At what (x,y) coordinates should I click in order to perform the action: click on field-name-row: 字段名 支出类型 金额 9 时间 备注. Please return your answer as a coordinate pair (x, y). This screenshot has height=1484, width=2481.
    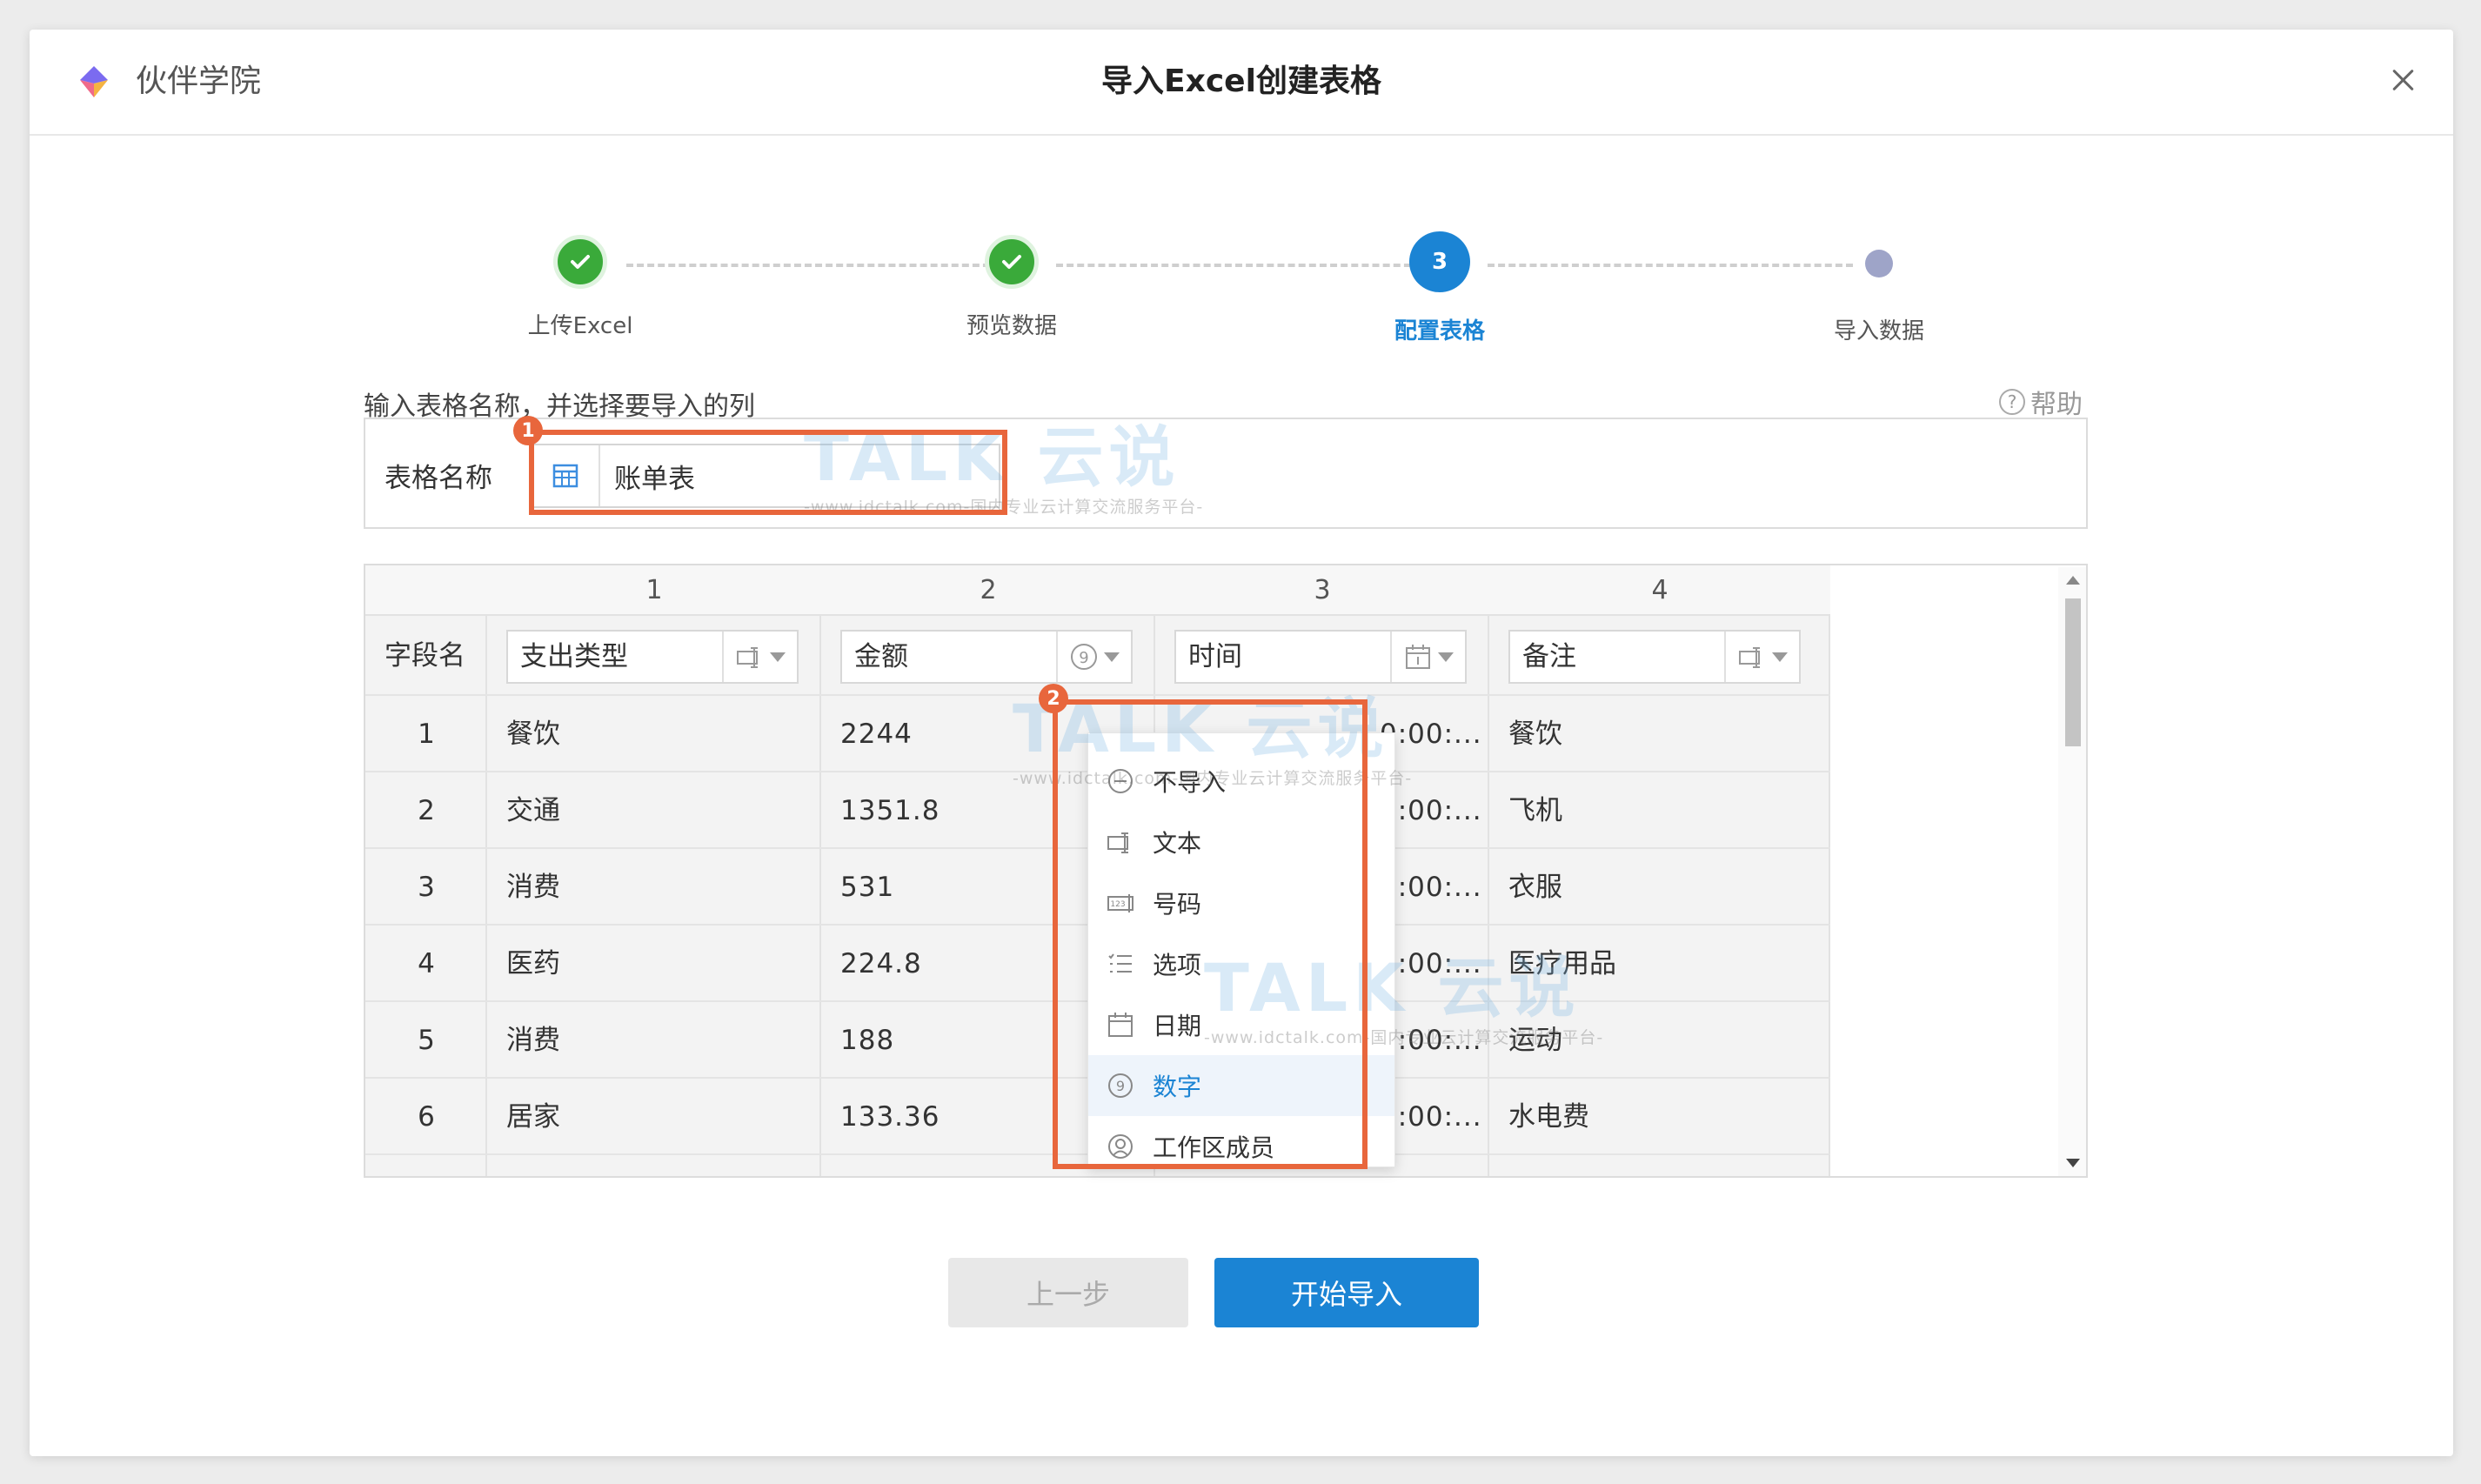
    Looking at the image, I should click on (1097, 656).